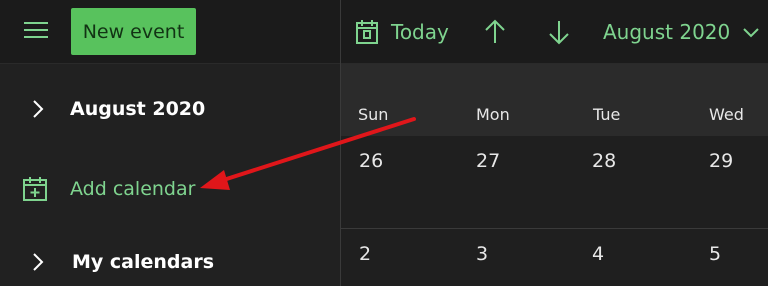 The image size is (768, 286). Describe the element at coordinates (493, 114) in the screenshot. I see `day-name-mon: Mon` at that location.